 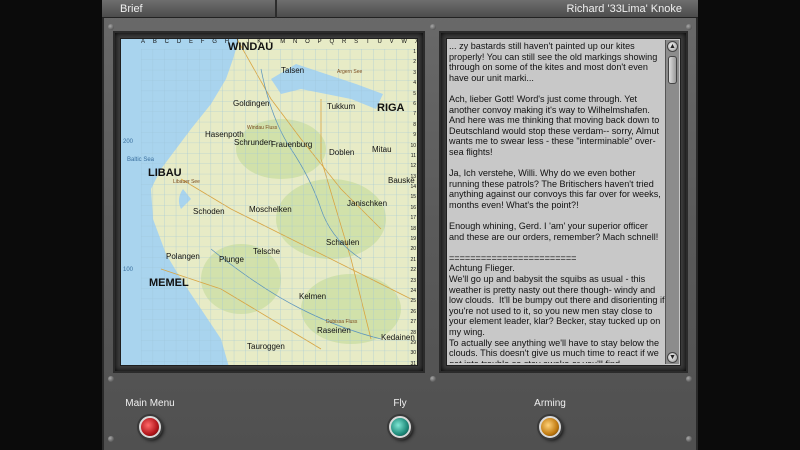 What do you see at coordinates (169, 283) in the screenshot?
I see `map-label-memel: MEMEL` at bounding box center [169, 283].